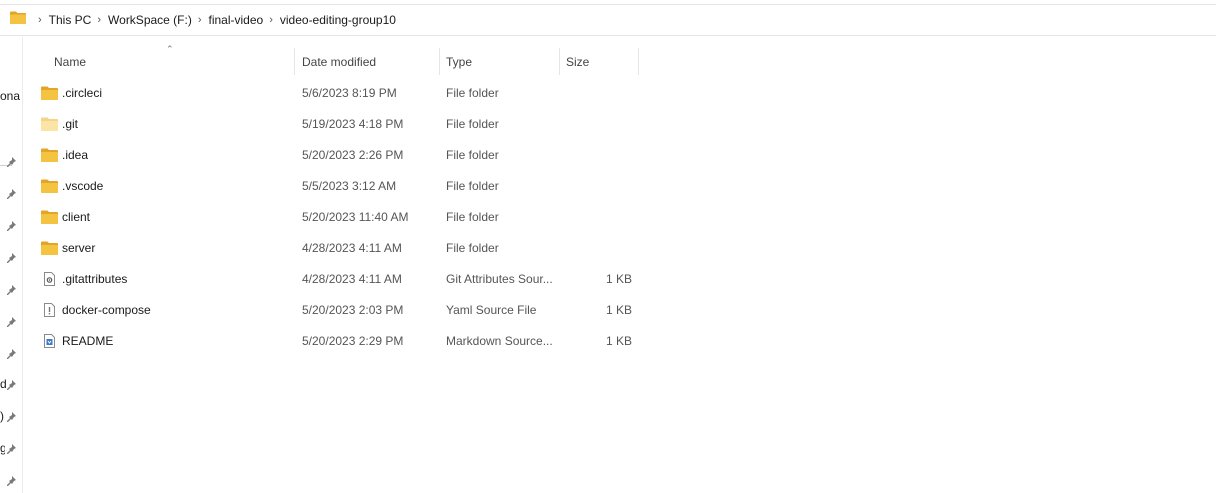 Image resolution: width=1216 pixels, height=493 pixels. What do you see at coordinates (349, 93) in the screenshot?
I see `file-date-modified: 5/6/2023 8:19 PM` at bounding box center [349, 93].